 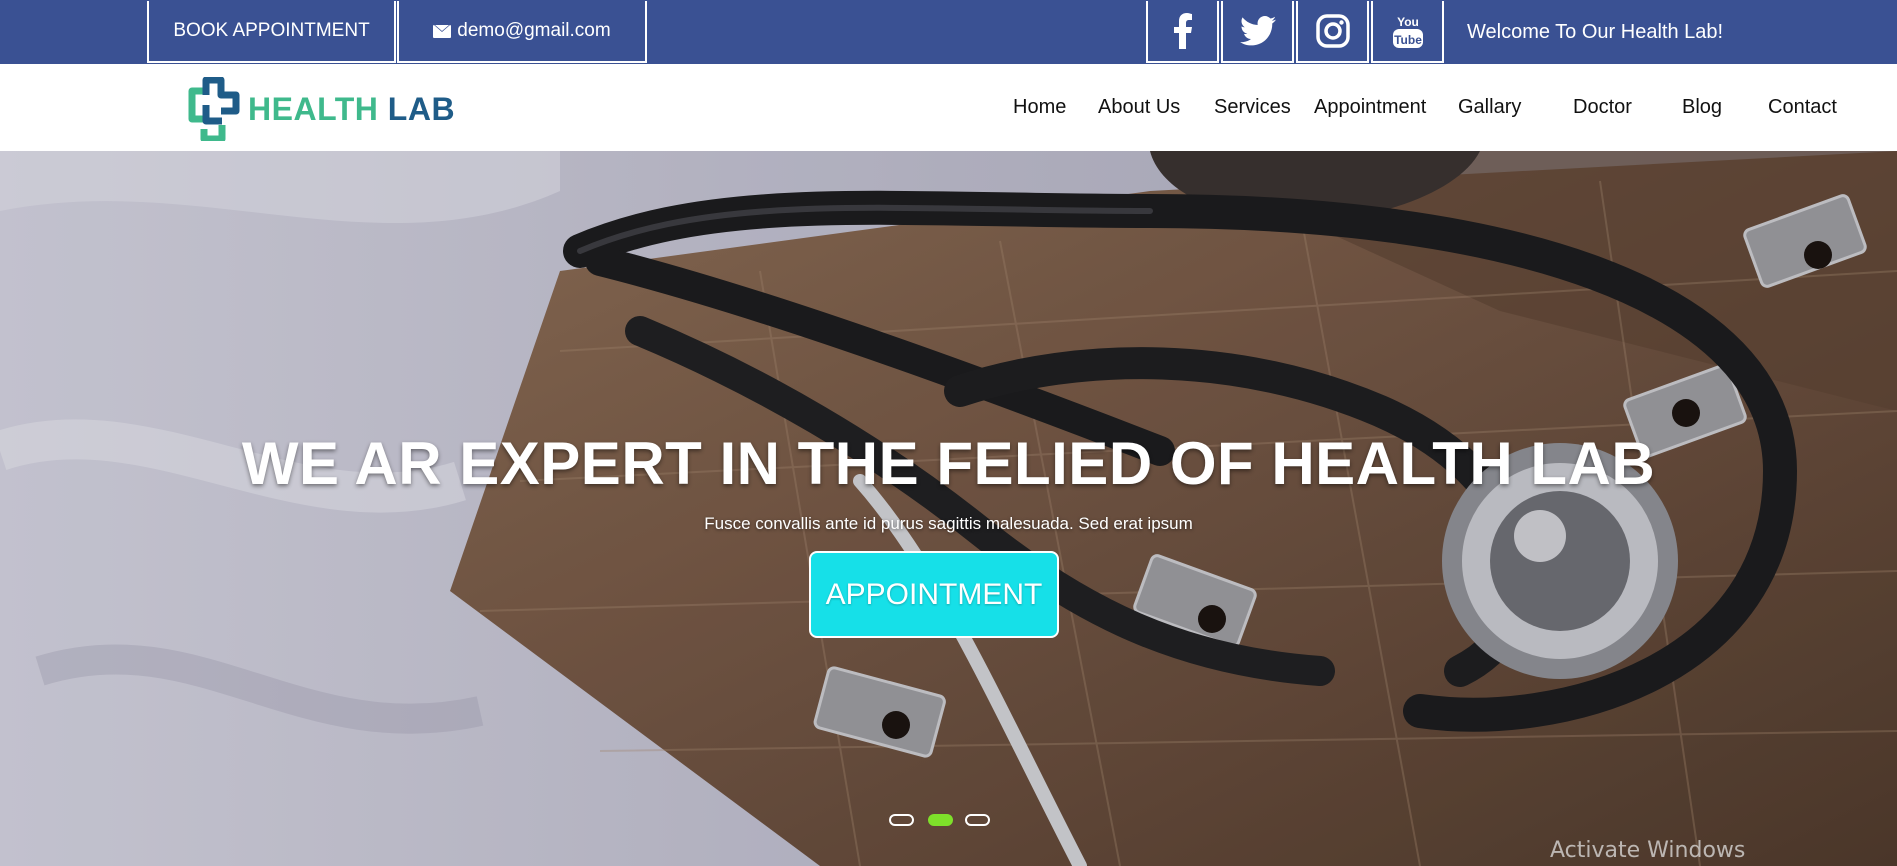 What do you see at coordinates (313, 108) in the screenshot?
I see `logo-word-health: HEALTH` at bounding box center [313, 108].